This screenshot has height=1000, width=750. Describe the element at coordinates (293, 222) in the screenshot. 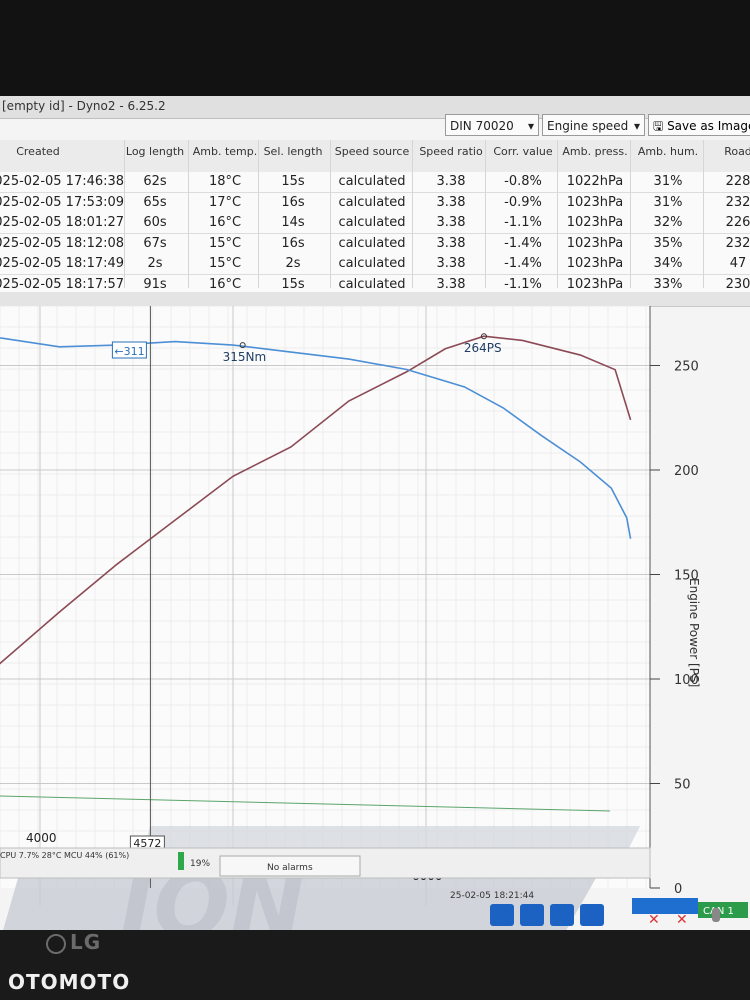

I see `table-cell: 14s` at that location.